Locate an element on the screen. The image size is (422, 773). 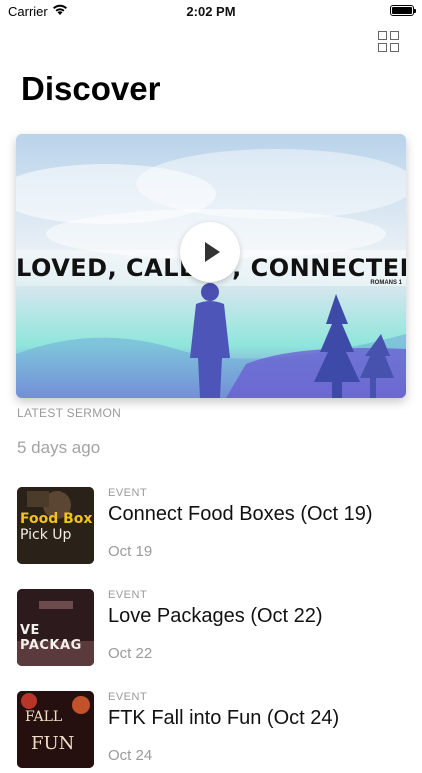
event-thumbnail: VE PACKAG is located at coordinates (55, 627).